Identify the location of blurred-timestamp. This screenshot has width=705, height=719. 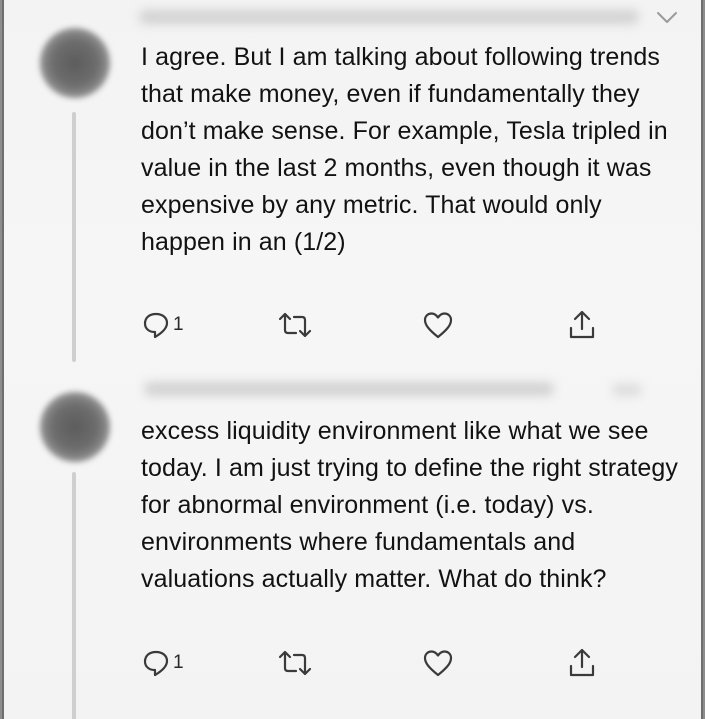
(627, 390).